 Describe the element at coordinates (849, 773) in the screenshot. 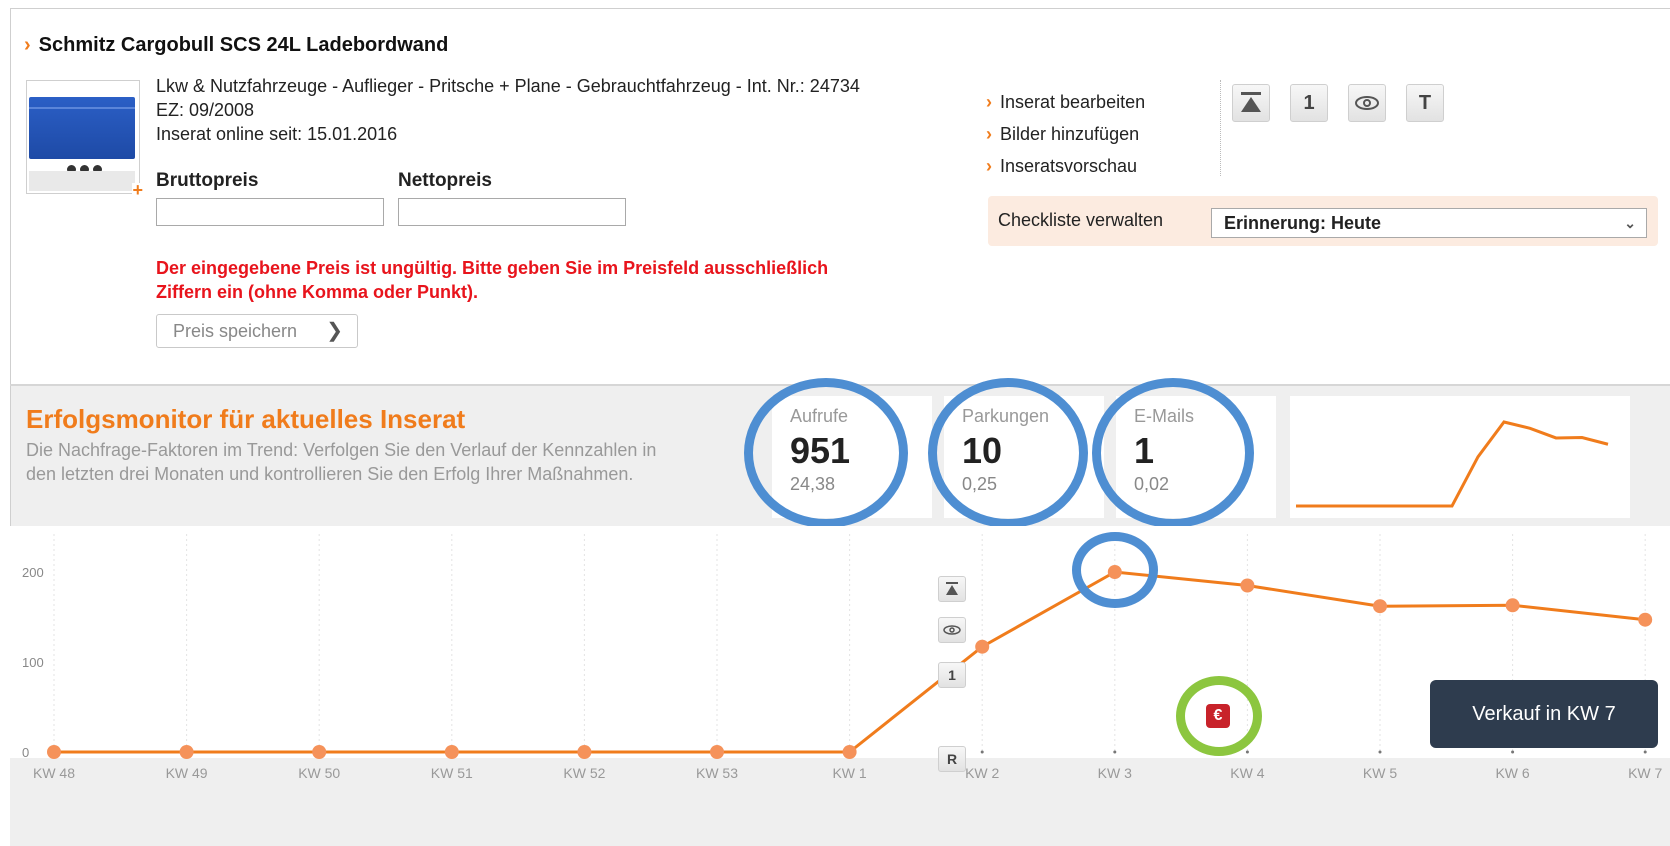

I see `x-tick-label: KW 1` at that location.